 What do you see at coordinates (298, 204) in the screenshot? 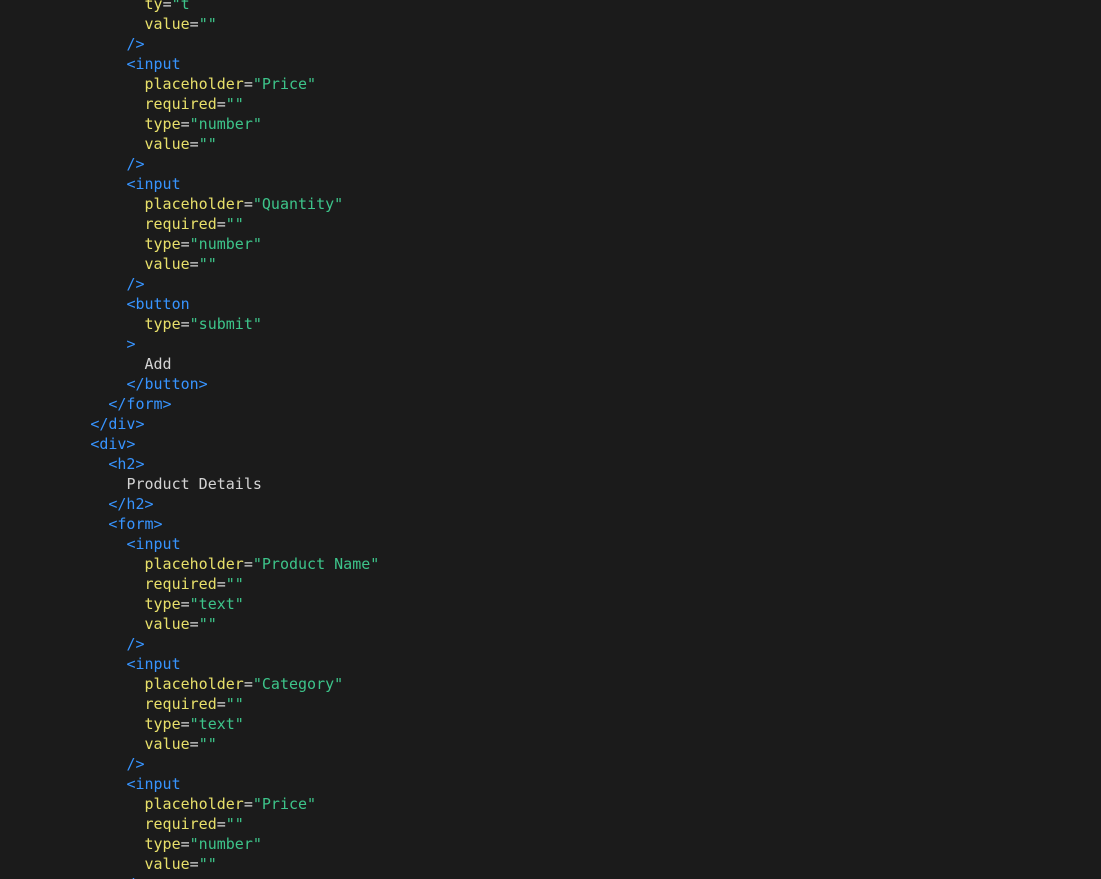
I see `string-token: "Quantity"` at bounding box center [298, 204].